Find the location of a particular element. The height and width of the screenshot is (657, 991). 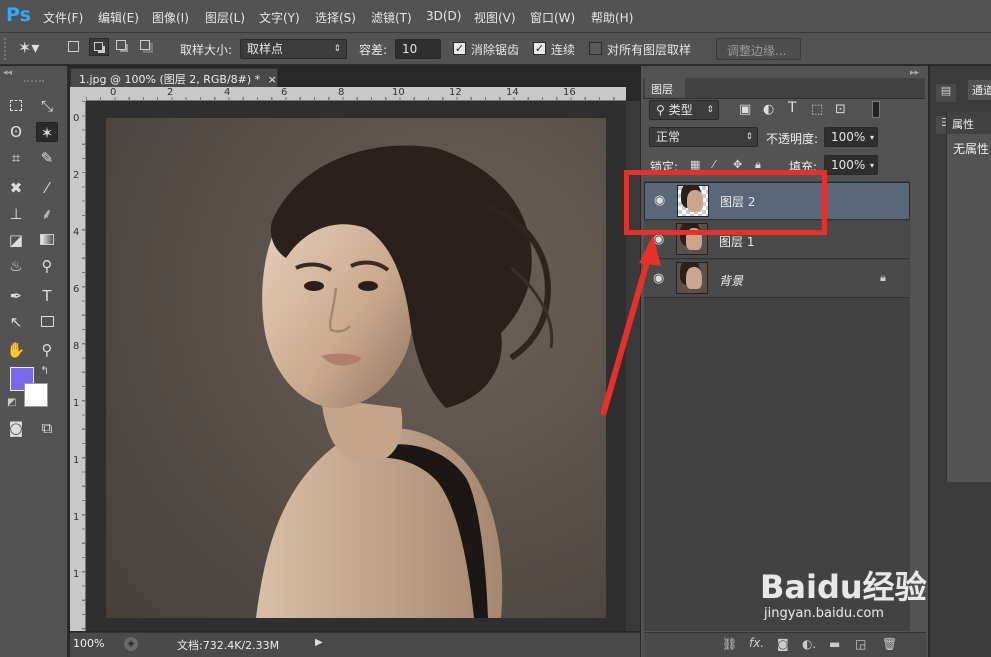

all-layers-checkbox is located at coordinates (595, 48).